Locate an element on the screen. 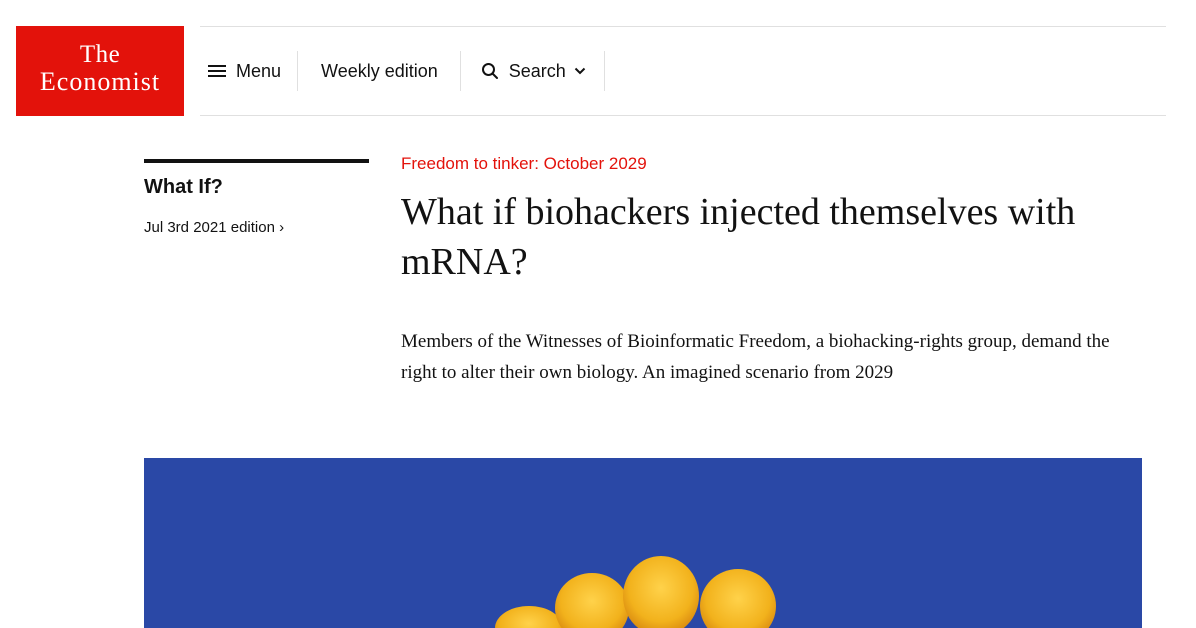 This screenshot has height=628, width=1196. logo-line-1: The is located at coordinates (100, 54).